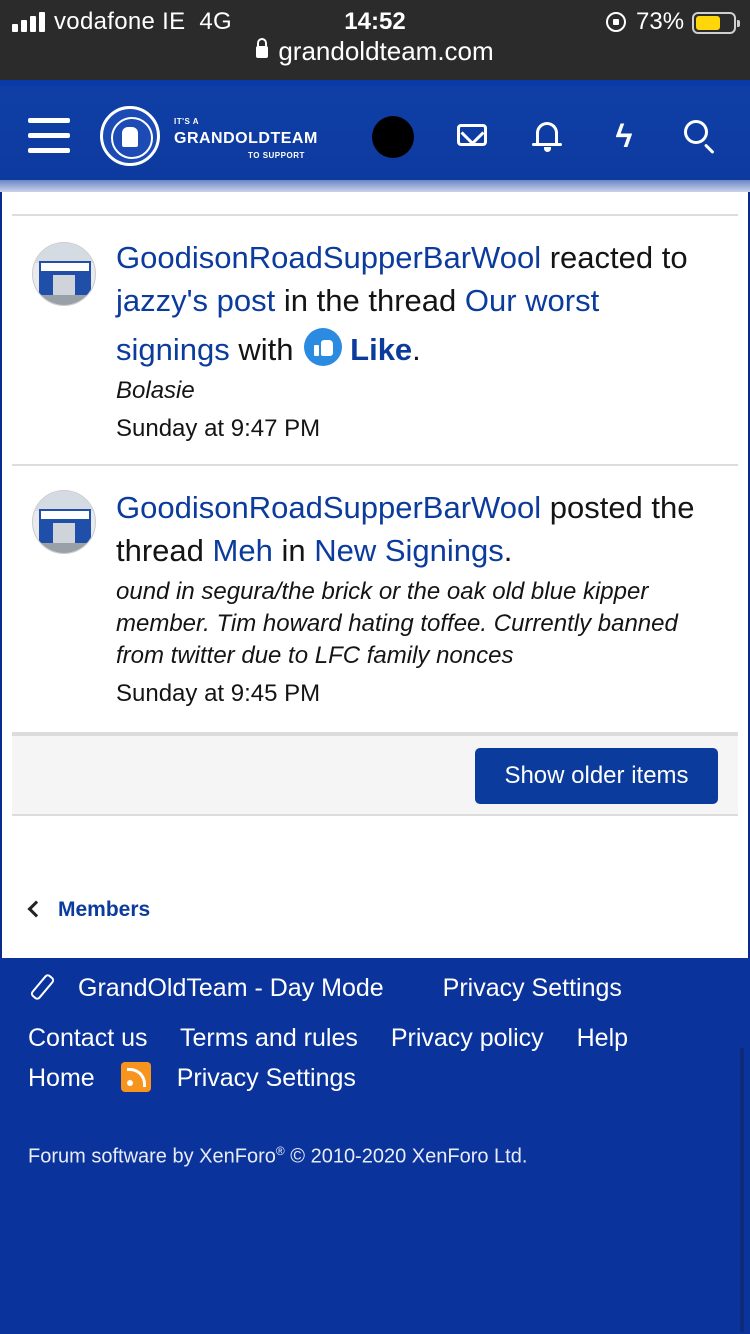 The image size is (750, 1334). I want to click on breadcrumb: Members, so click(88, 910).